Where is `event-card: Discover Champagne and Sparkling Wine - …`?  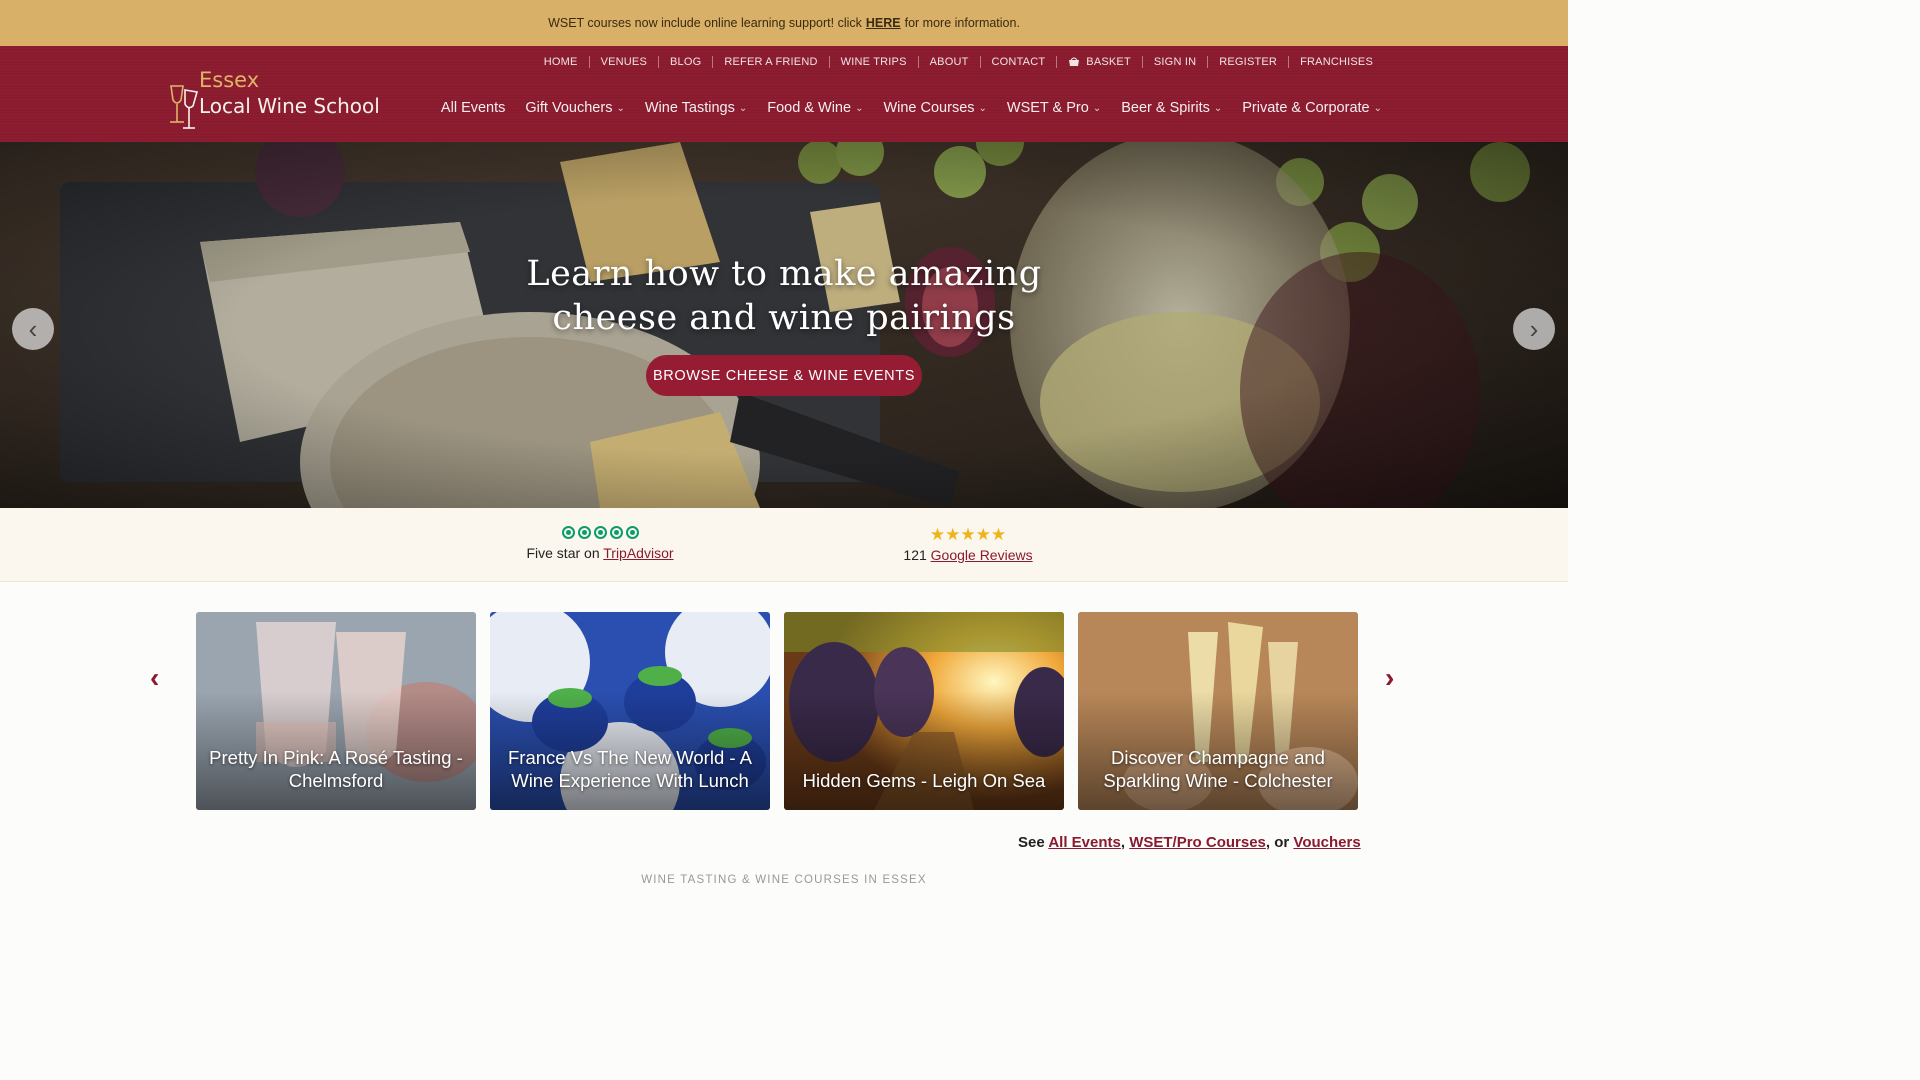 event-card: Discover Champagne and Sparkling Wine - … is located at coordinates (1218, 711).